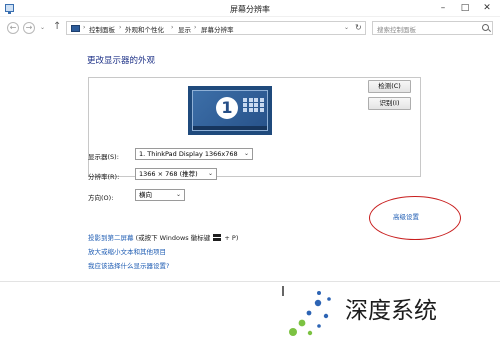 The height and width of the screenshot is (353, 500). Describe the element at coordinates (57, 26) in the screenshot. I see `up-button: ↑` at that location.